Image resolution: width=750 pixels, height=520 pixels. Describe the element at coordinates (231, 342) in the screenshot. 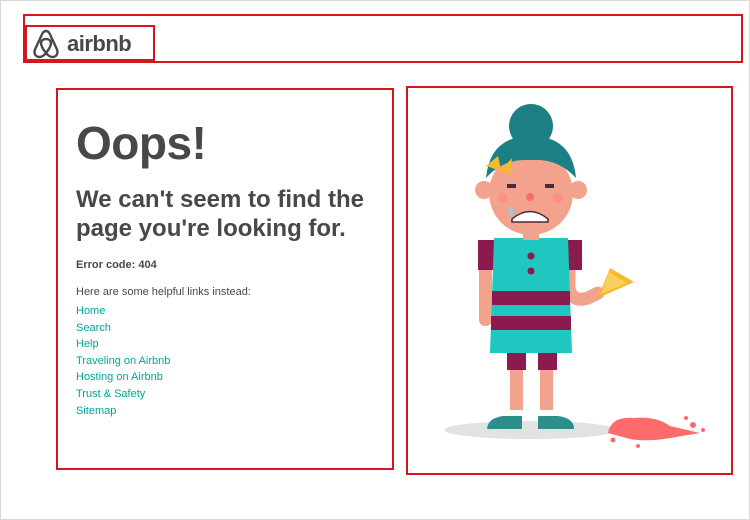

I see `list-item: Help` at that location.